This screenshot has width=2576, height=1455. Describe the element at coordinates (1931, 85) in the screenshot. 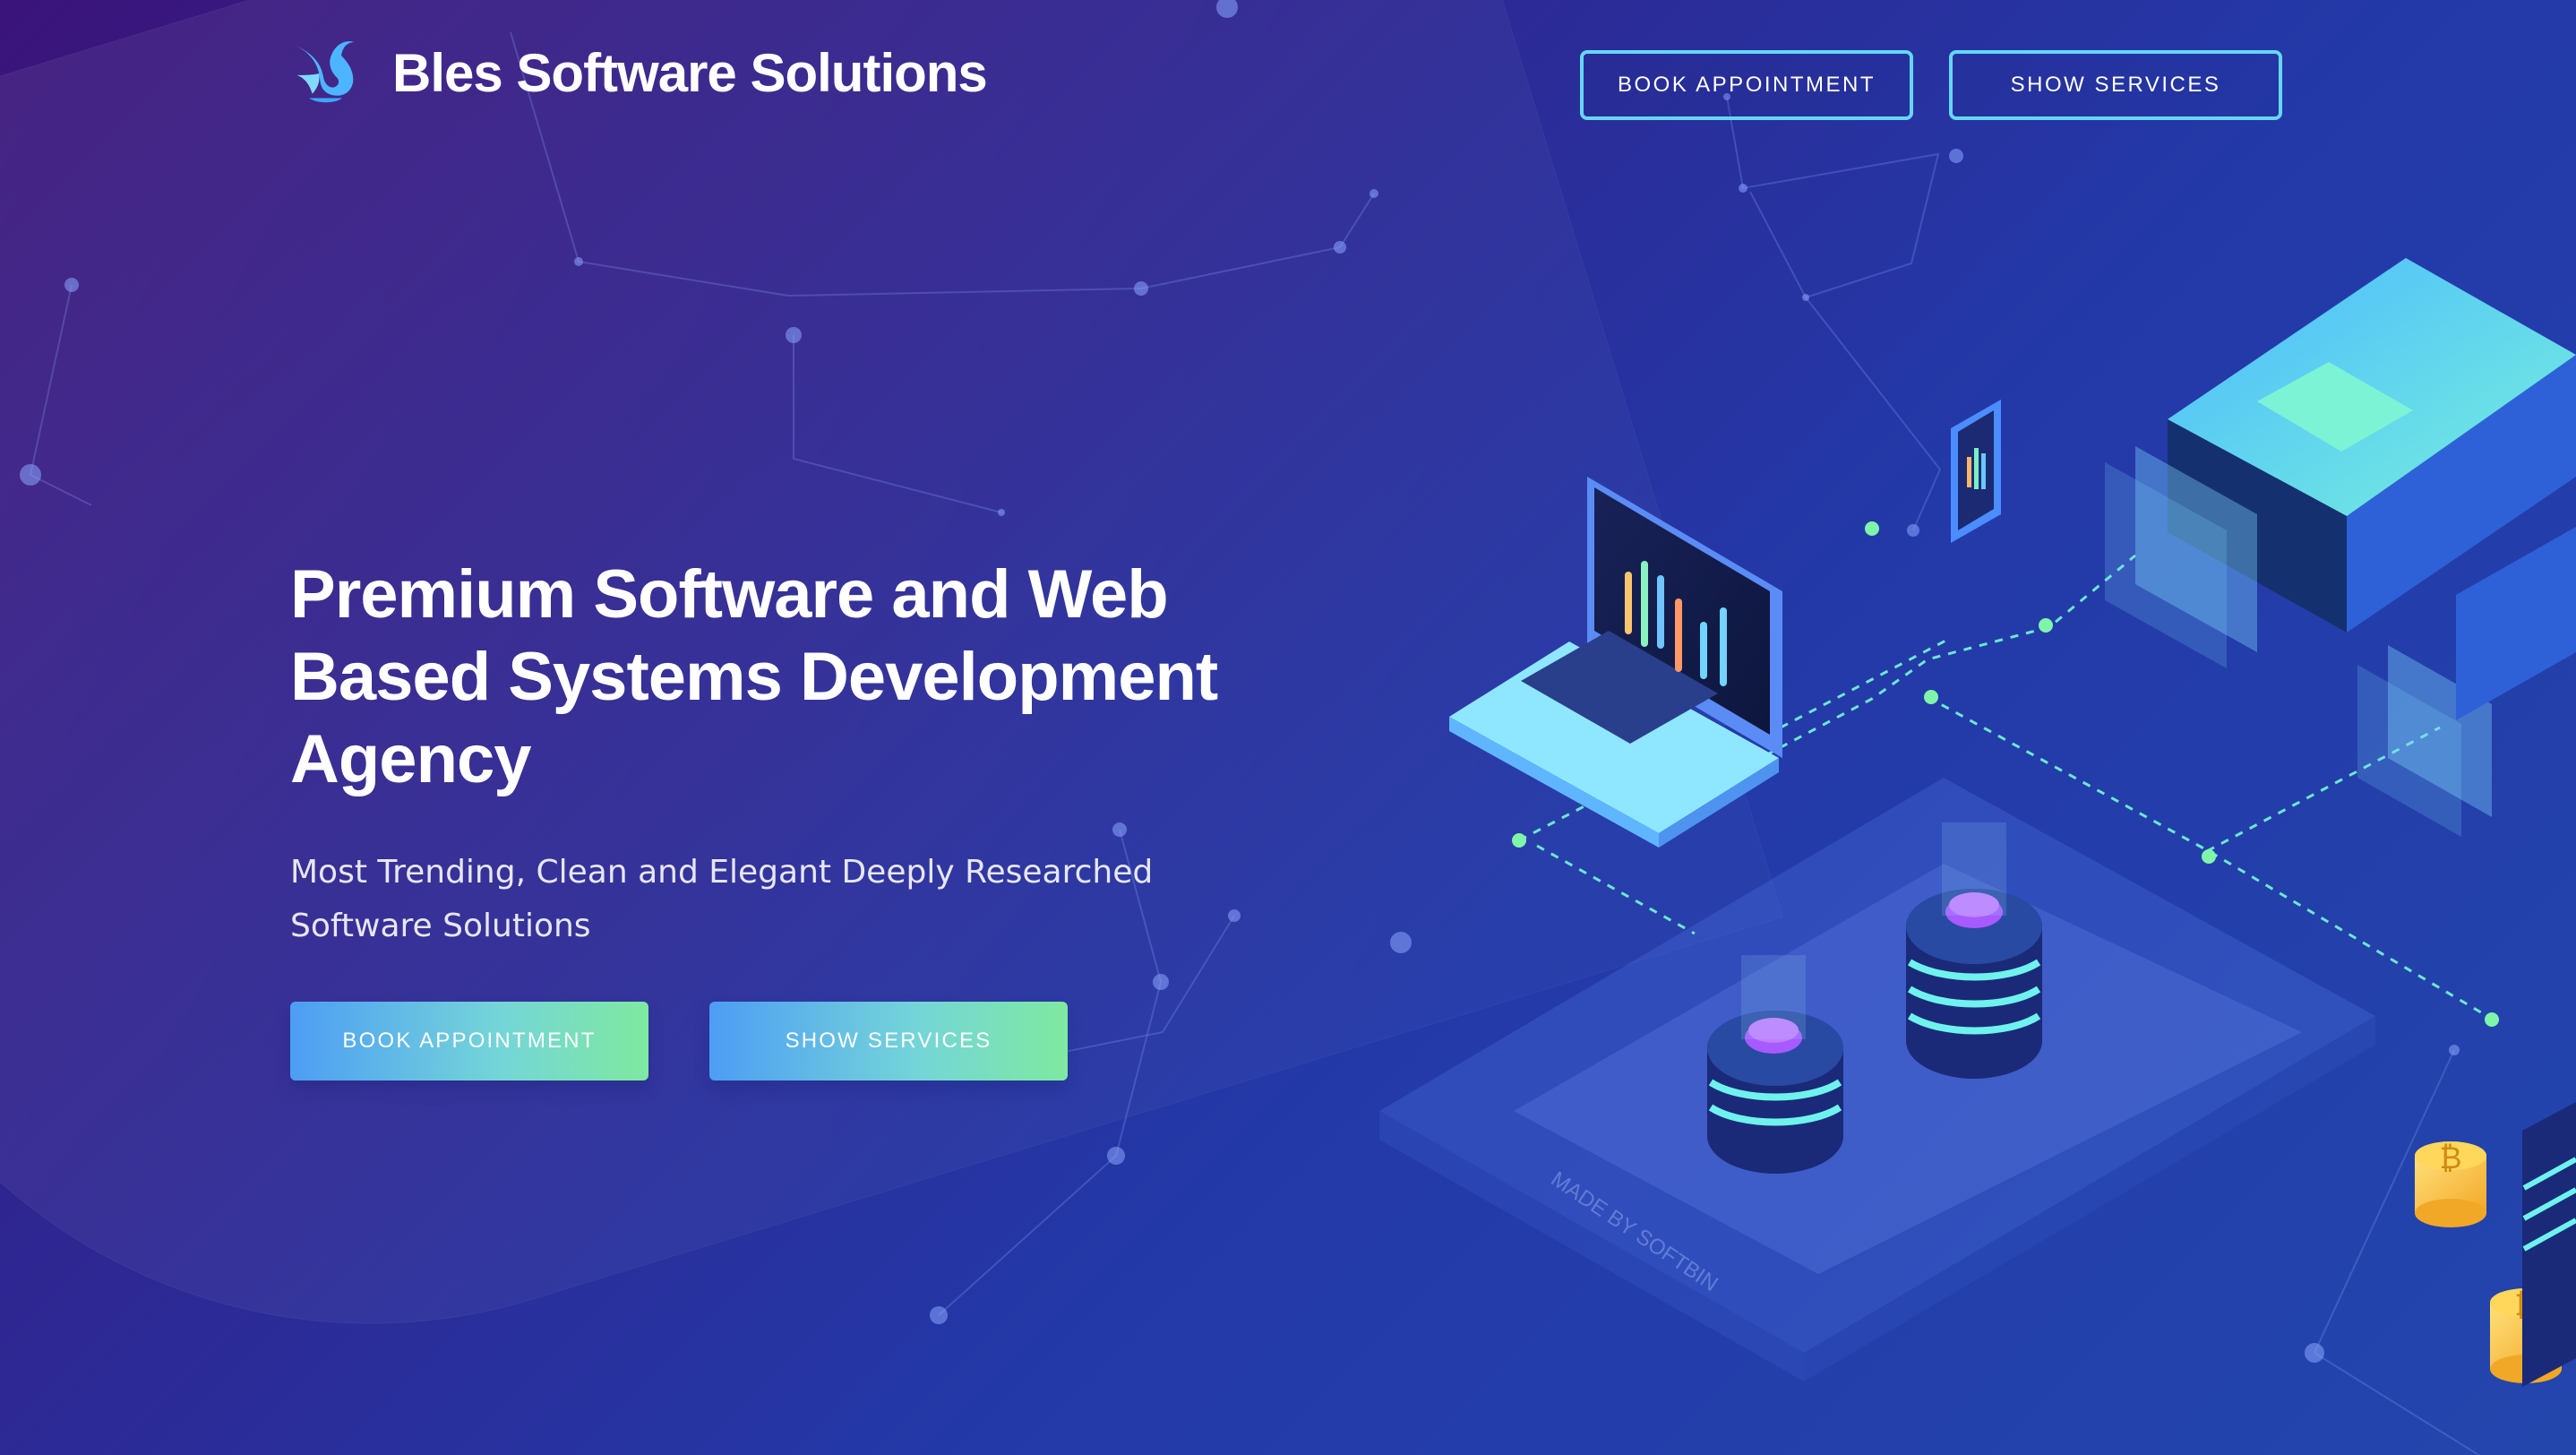

I see `header-actions: BOOK APPOINTMENT SHOW SERVICES` at that location.